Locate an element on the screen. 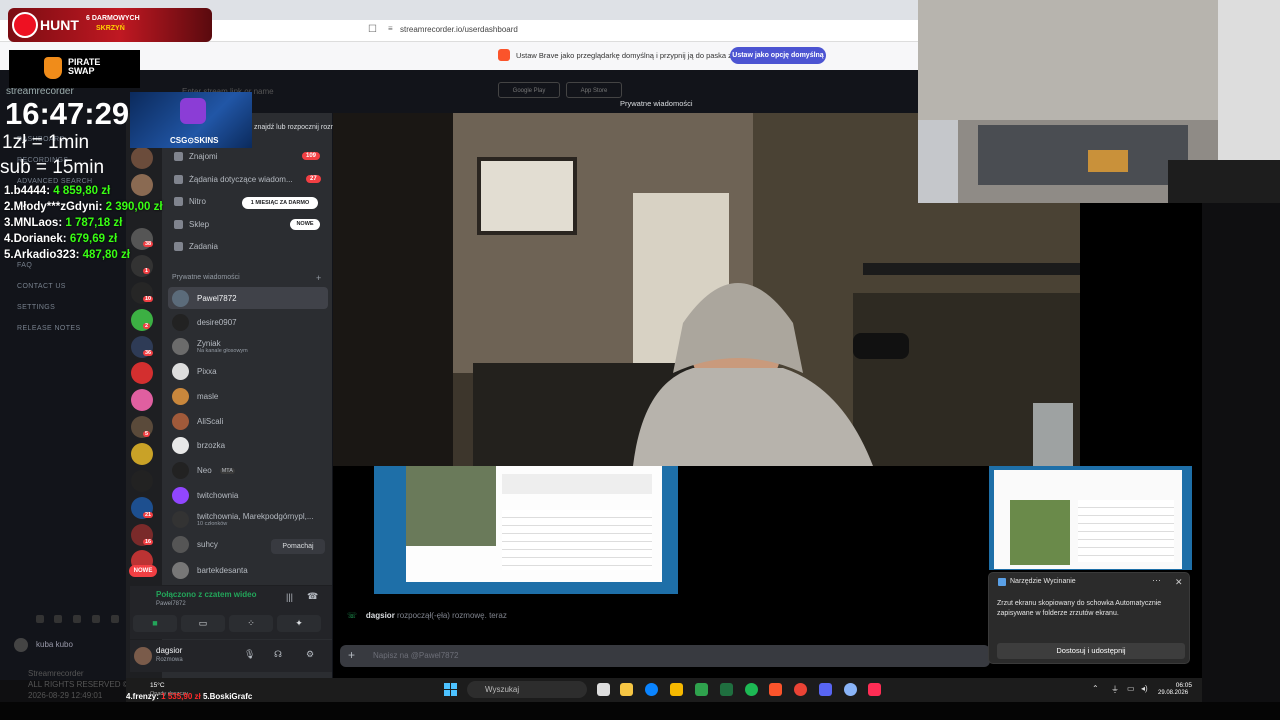  server-badge: 10 is located at coordinates (148, 299).